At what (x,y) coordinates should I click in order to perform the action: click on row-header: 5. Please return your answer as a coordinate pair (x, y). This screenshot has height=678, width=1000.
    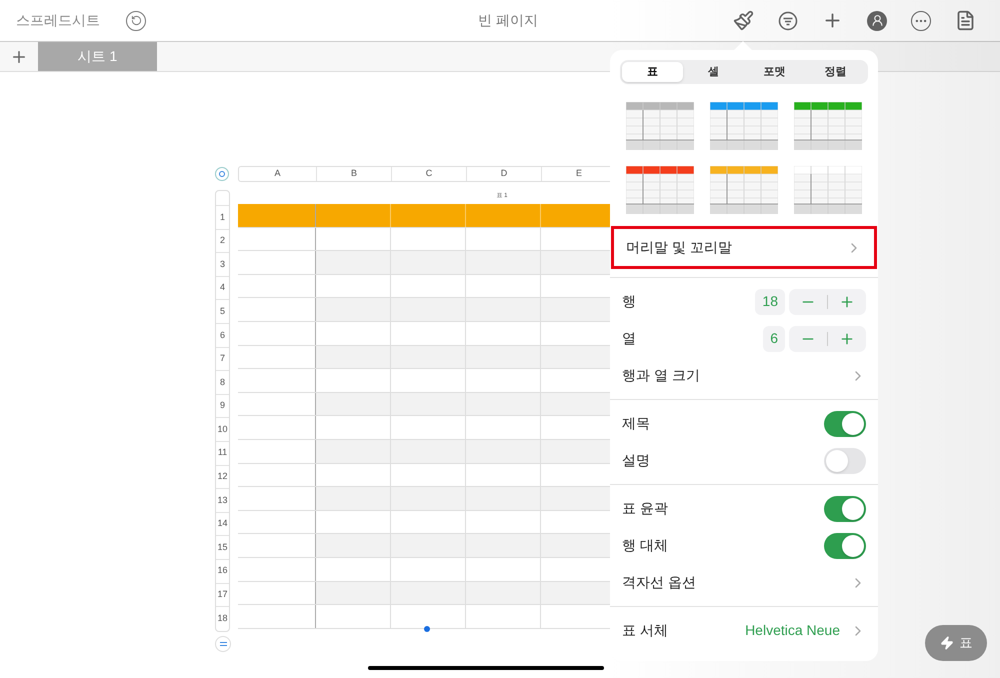
    Looking at the image, I should click on (222, 311).